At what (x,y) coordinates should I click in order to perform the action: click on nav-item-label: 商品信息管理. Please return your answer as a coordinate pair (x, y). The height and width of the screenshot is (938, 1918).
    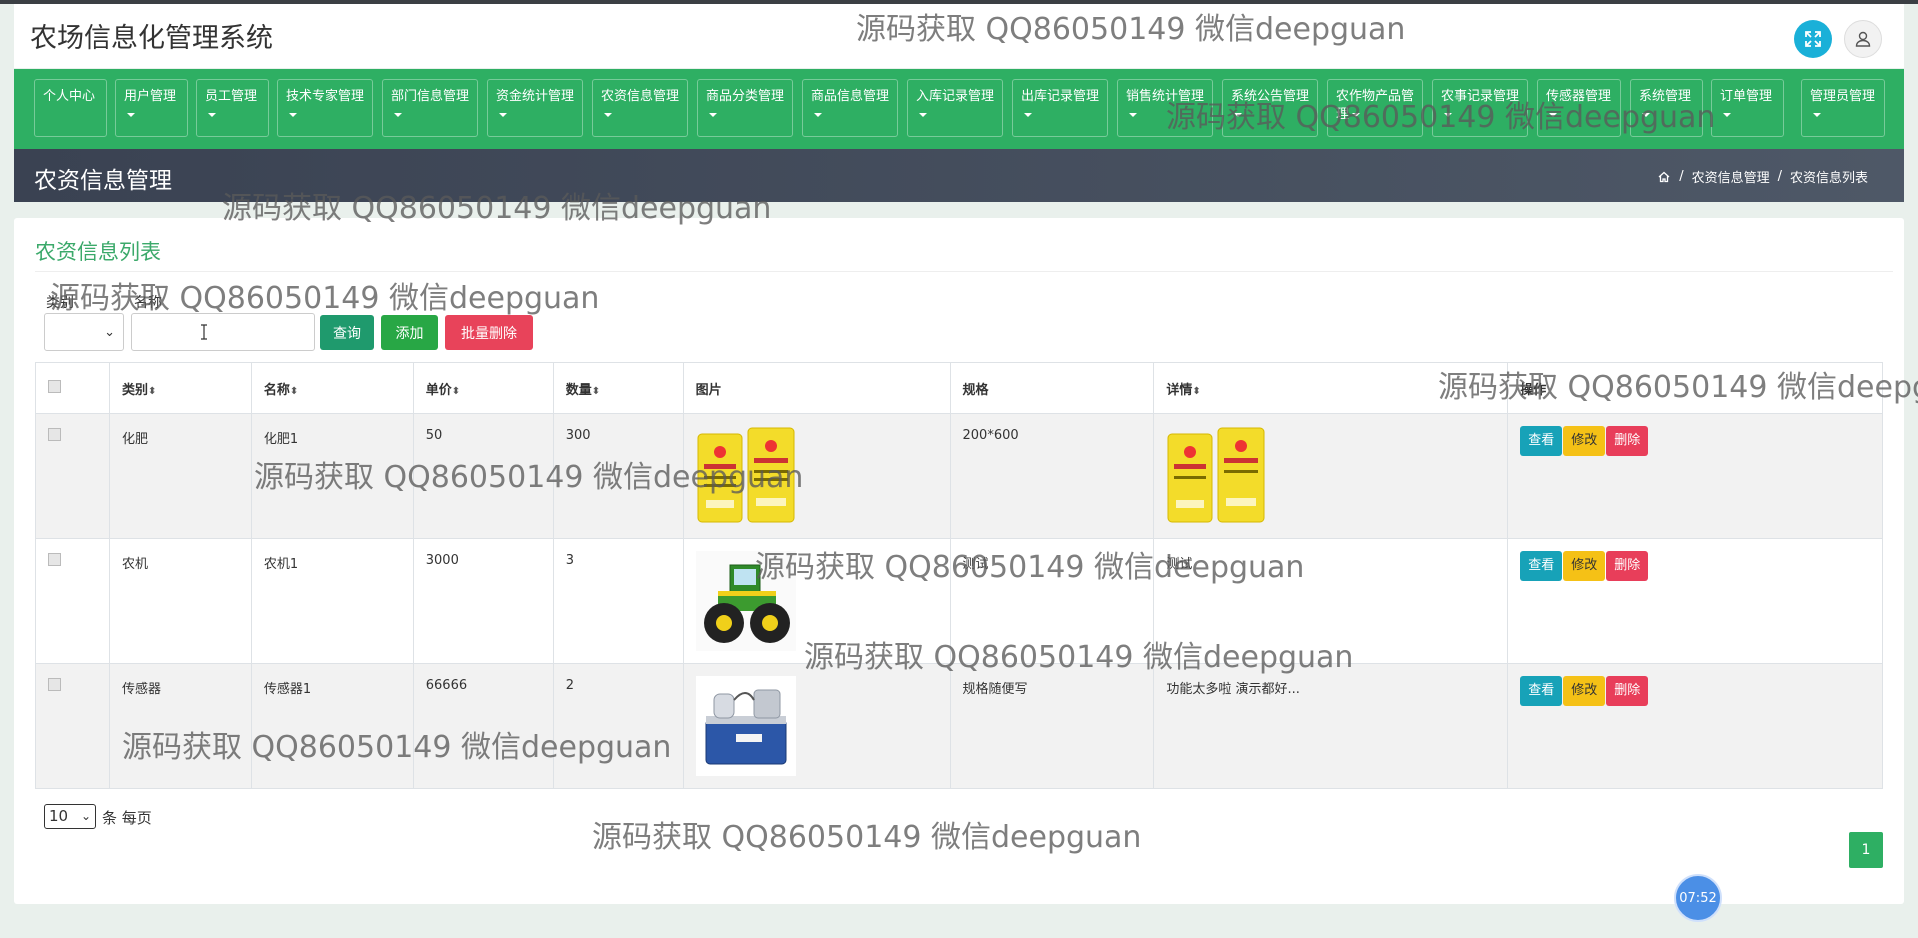
    Looking at the image, I should click on (850, 96).